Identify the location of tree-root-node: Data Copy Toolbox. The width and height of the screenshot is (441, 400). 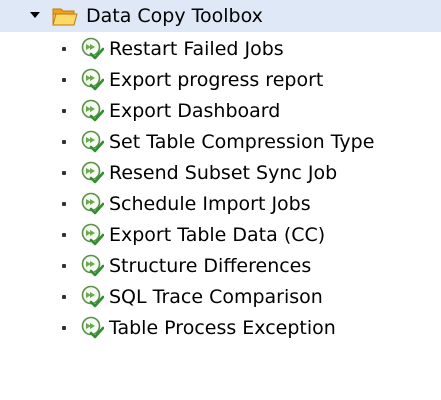
(220, 16).